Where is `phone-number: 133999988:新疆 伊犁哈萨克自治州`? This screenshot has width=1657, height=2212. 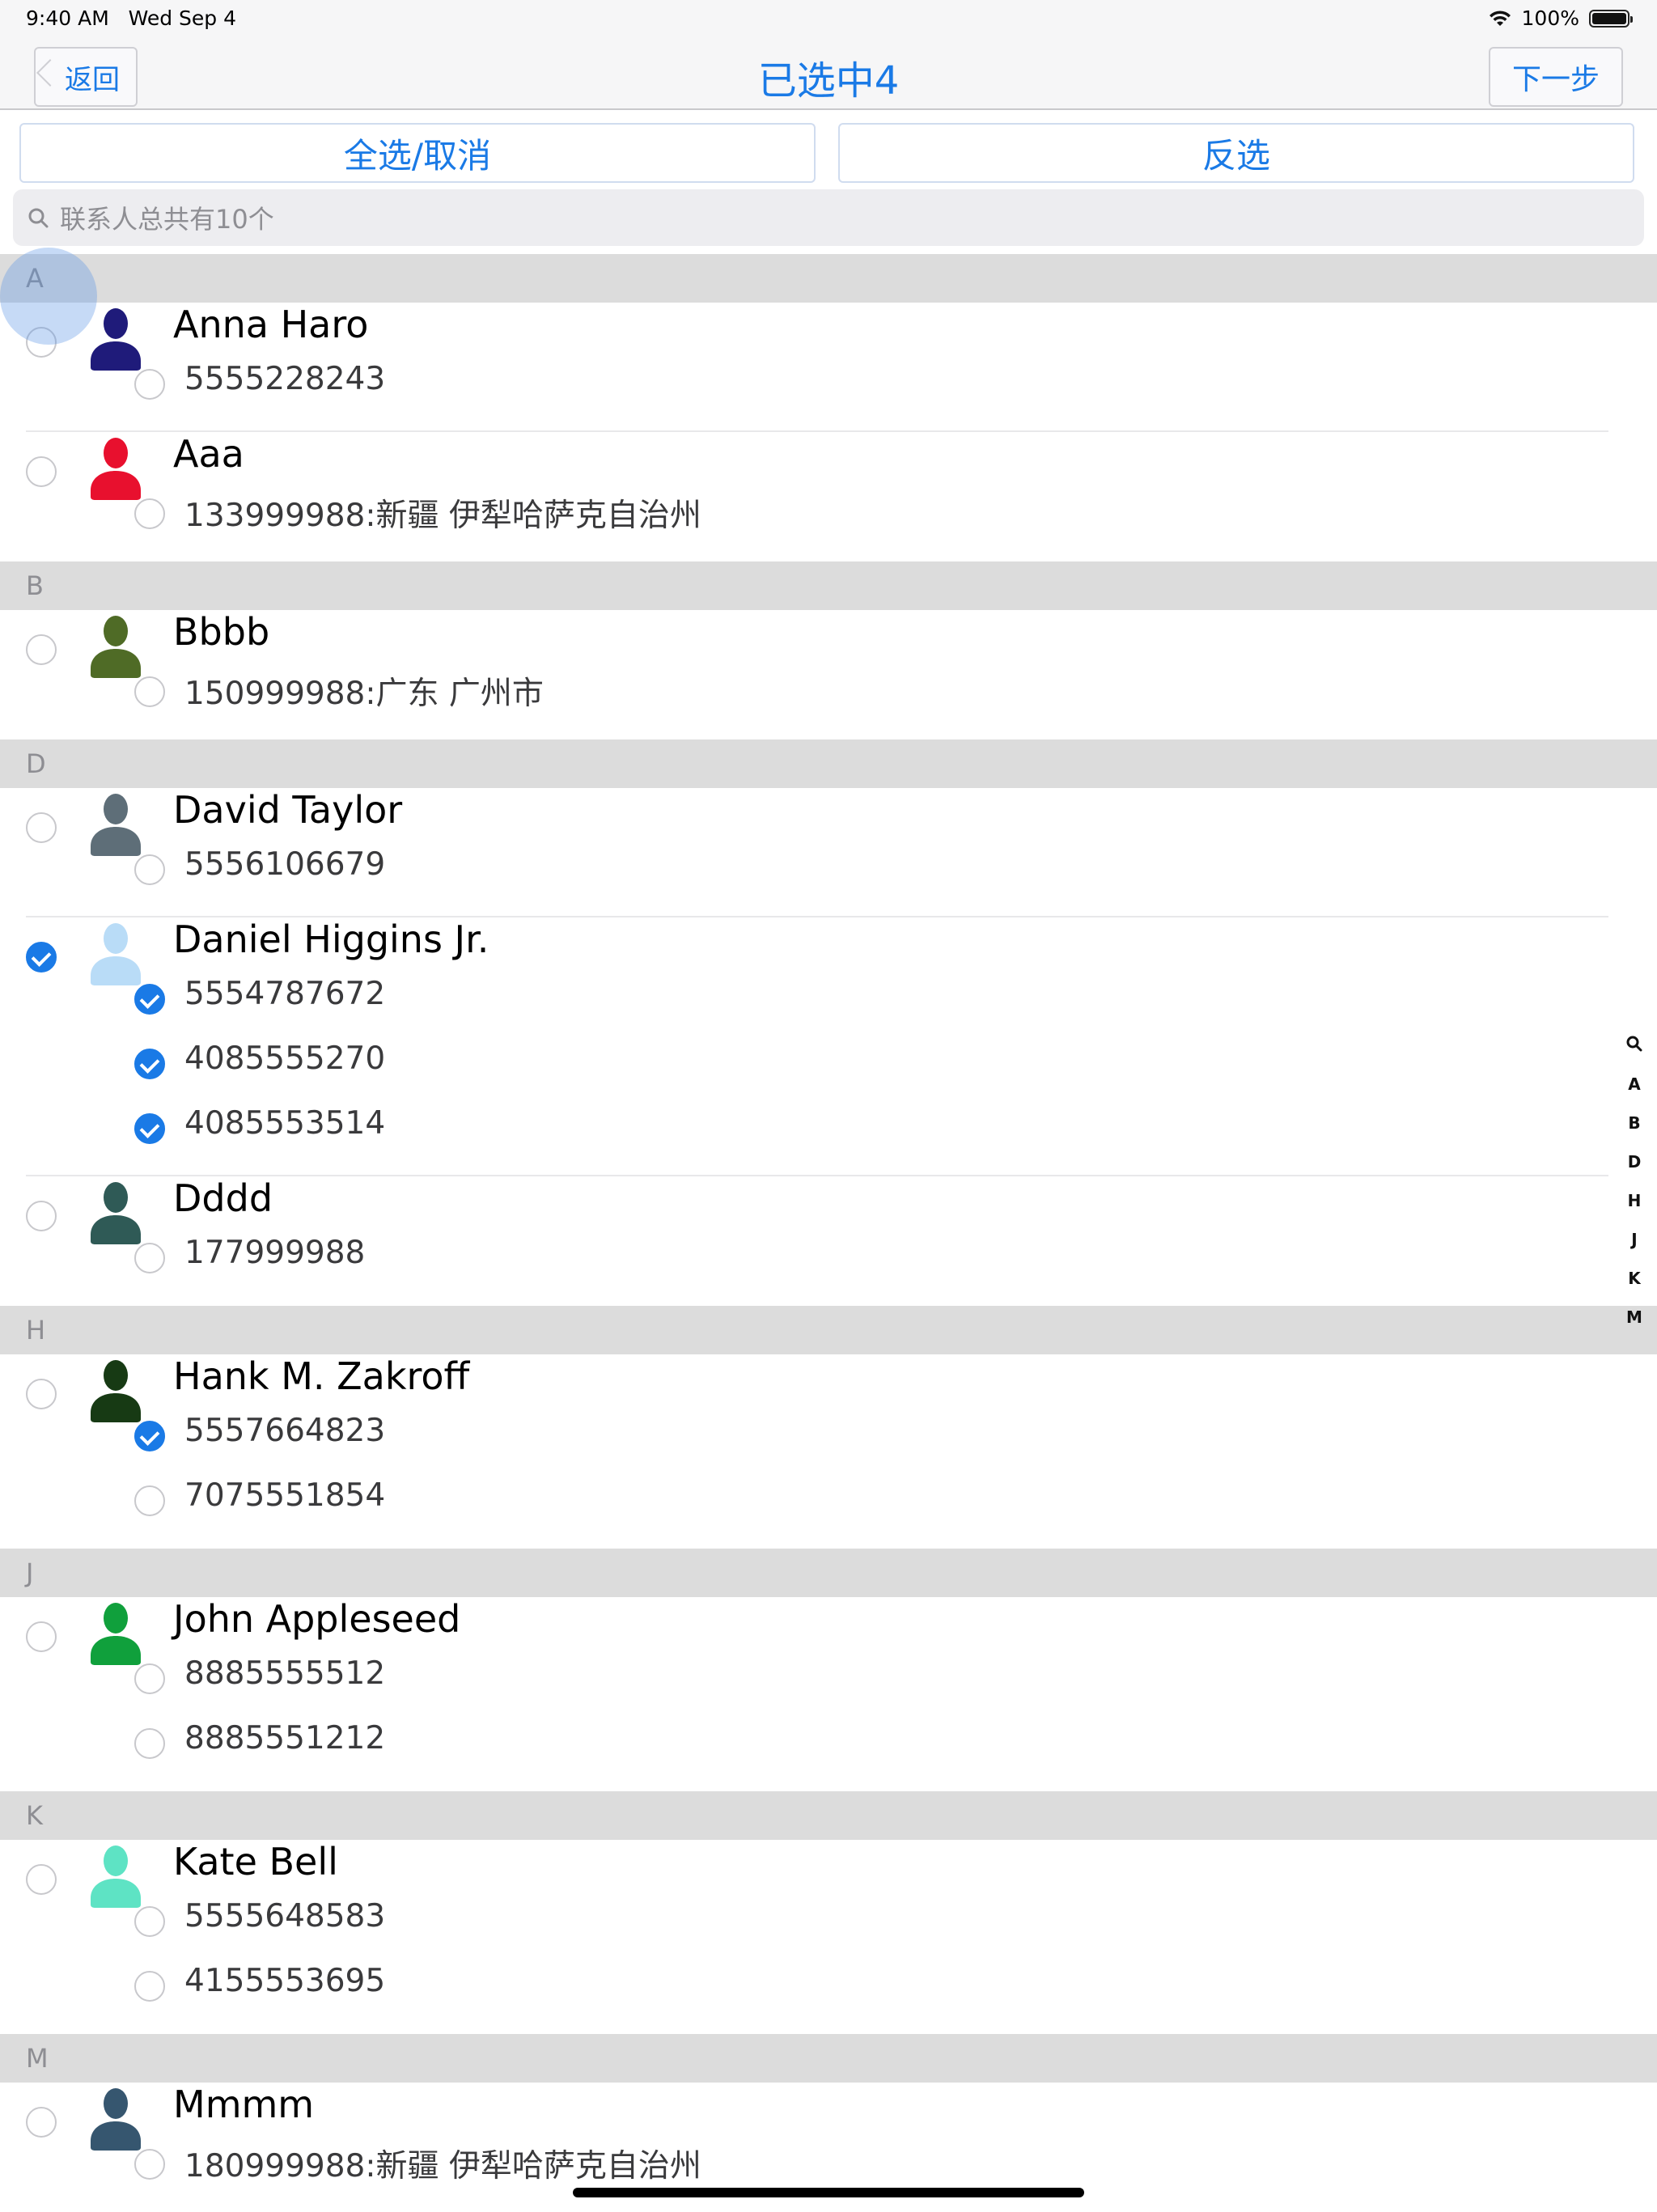 phone-number: 133999988:新疆 伊犁哈萨克自治州 is located at coordinates (443, 516).